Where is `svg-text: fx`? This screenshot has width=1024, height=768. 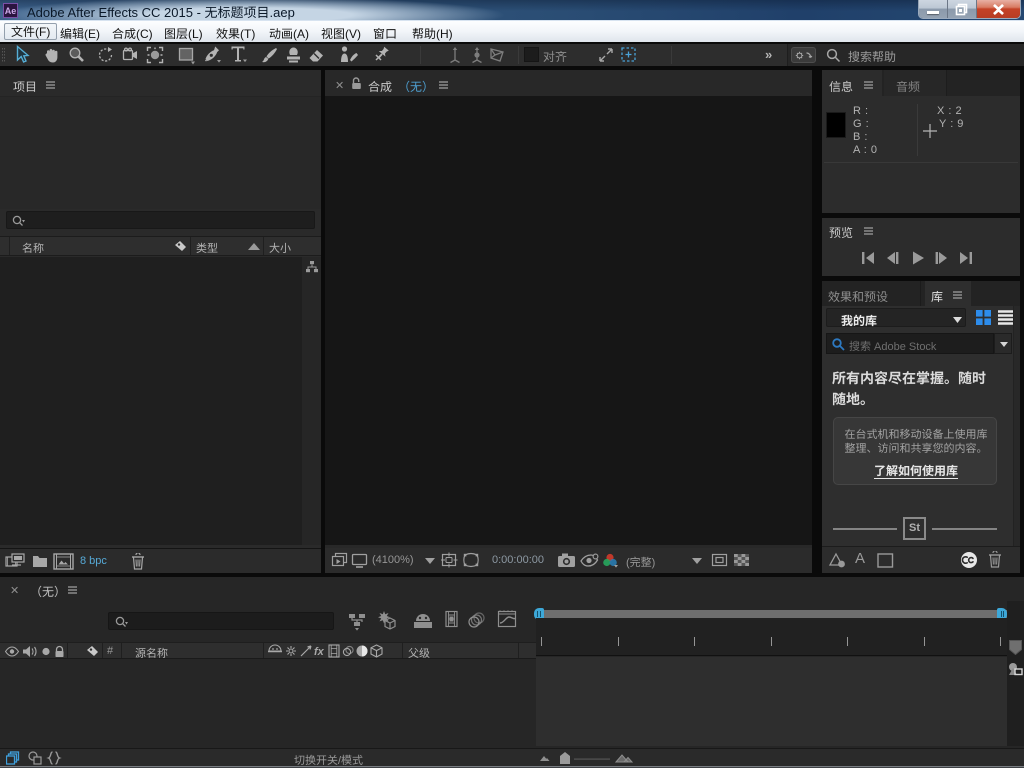
svg-text: fx is located at coordinates (319, 652).